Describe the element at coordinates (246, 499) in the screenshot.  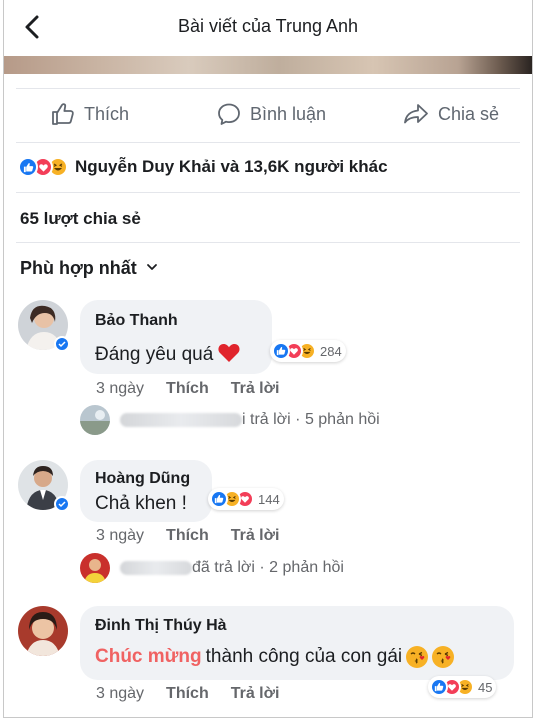
I see `comment-reactions: 144` at that location.